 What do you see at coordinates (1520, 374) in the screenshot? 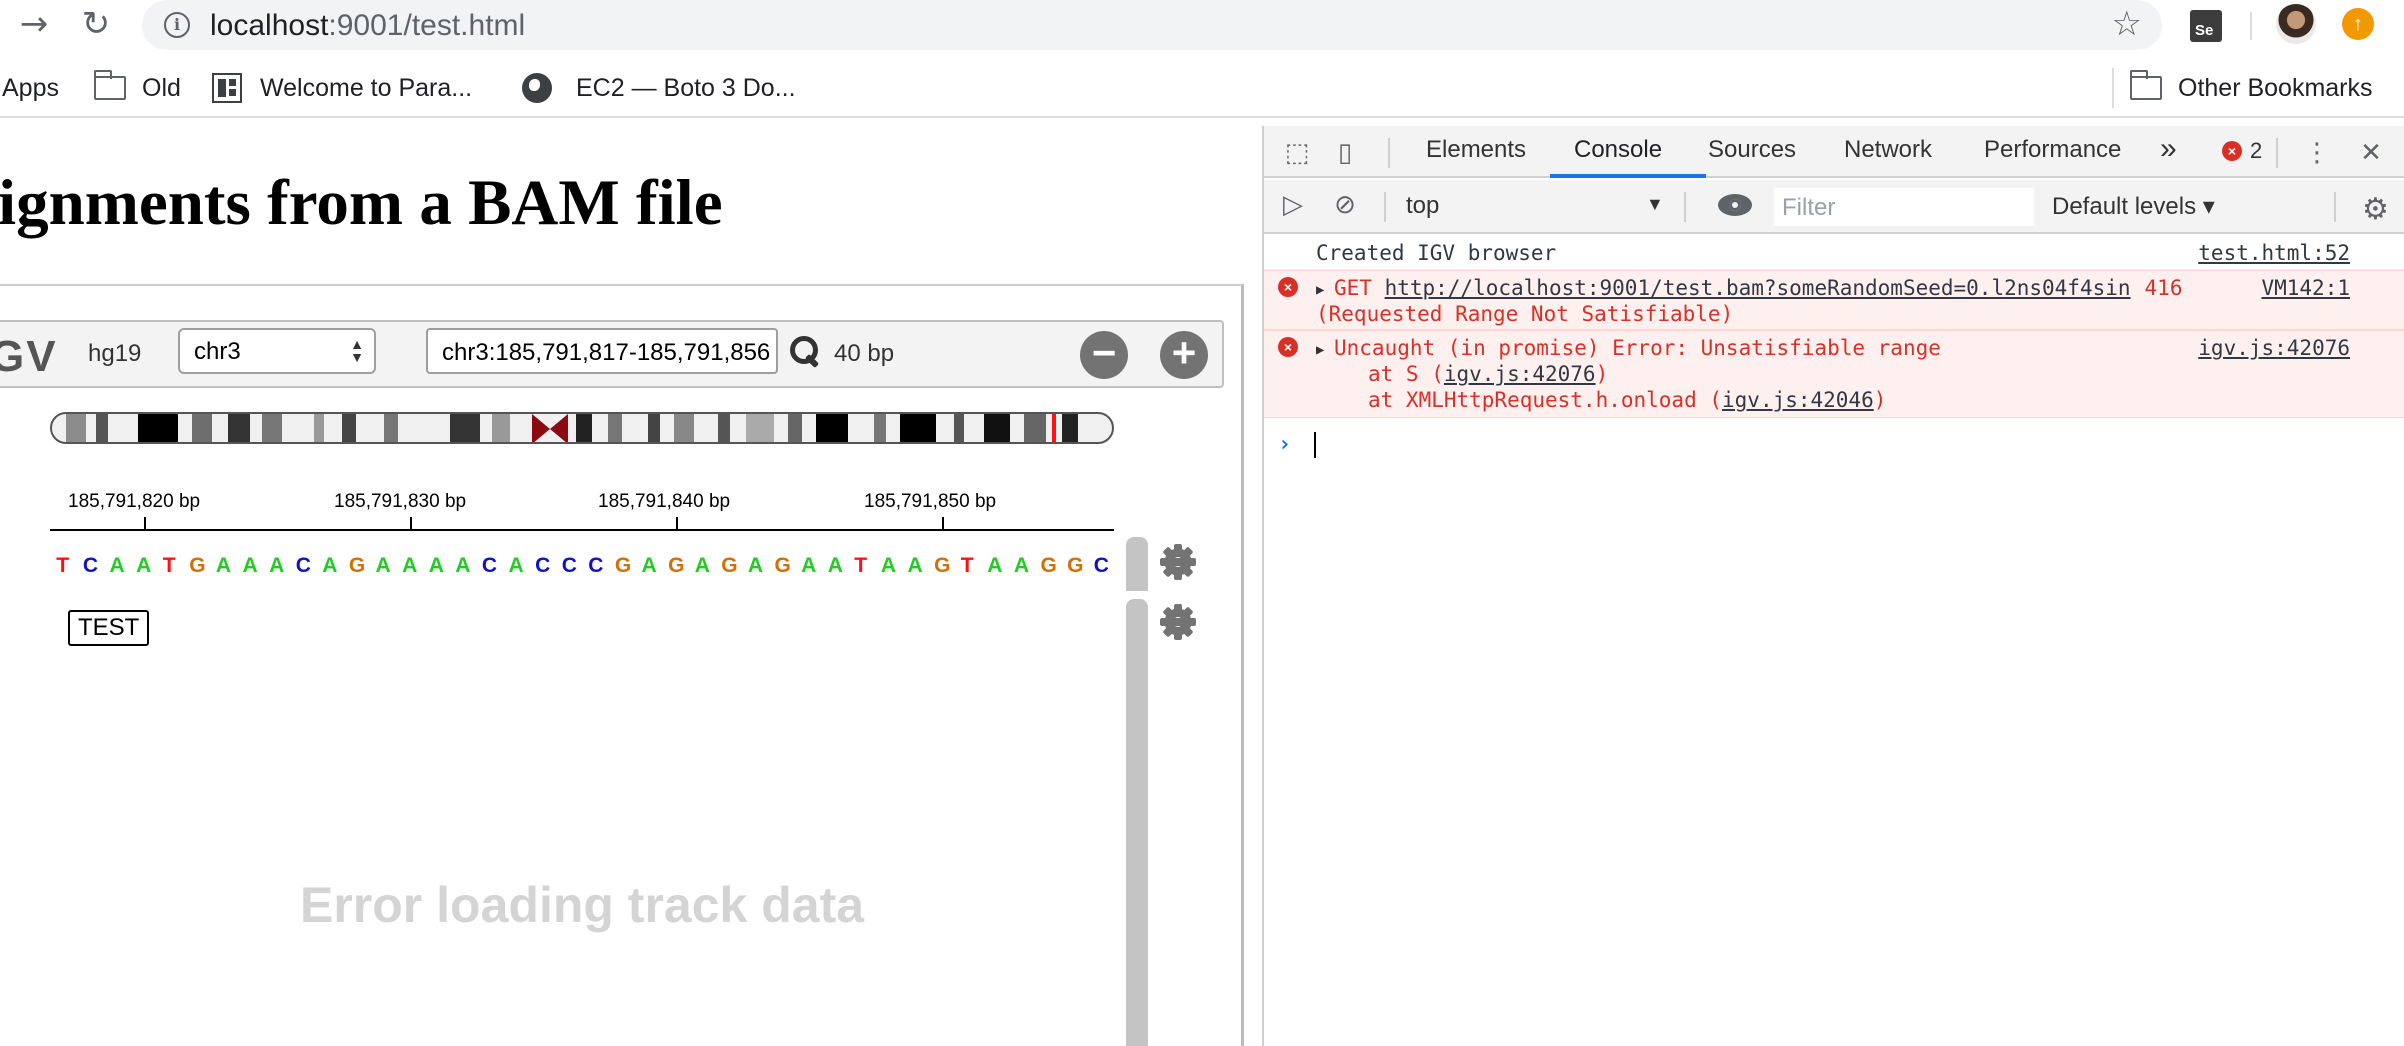
I see `stack-link: igv.js:42076` at bounding box center [1520, 374].